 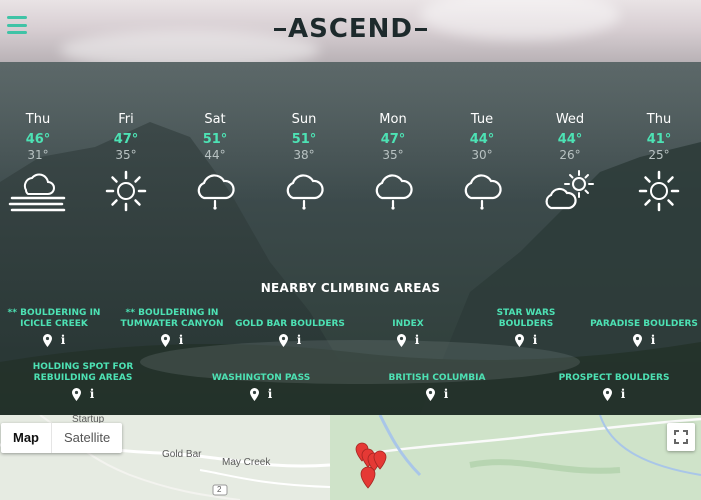 I want to click on day-name: Mon, so click(x=393, y=119).